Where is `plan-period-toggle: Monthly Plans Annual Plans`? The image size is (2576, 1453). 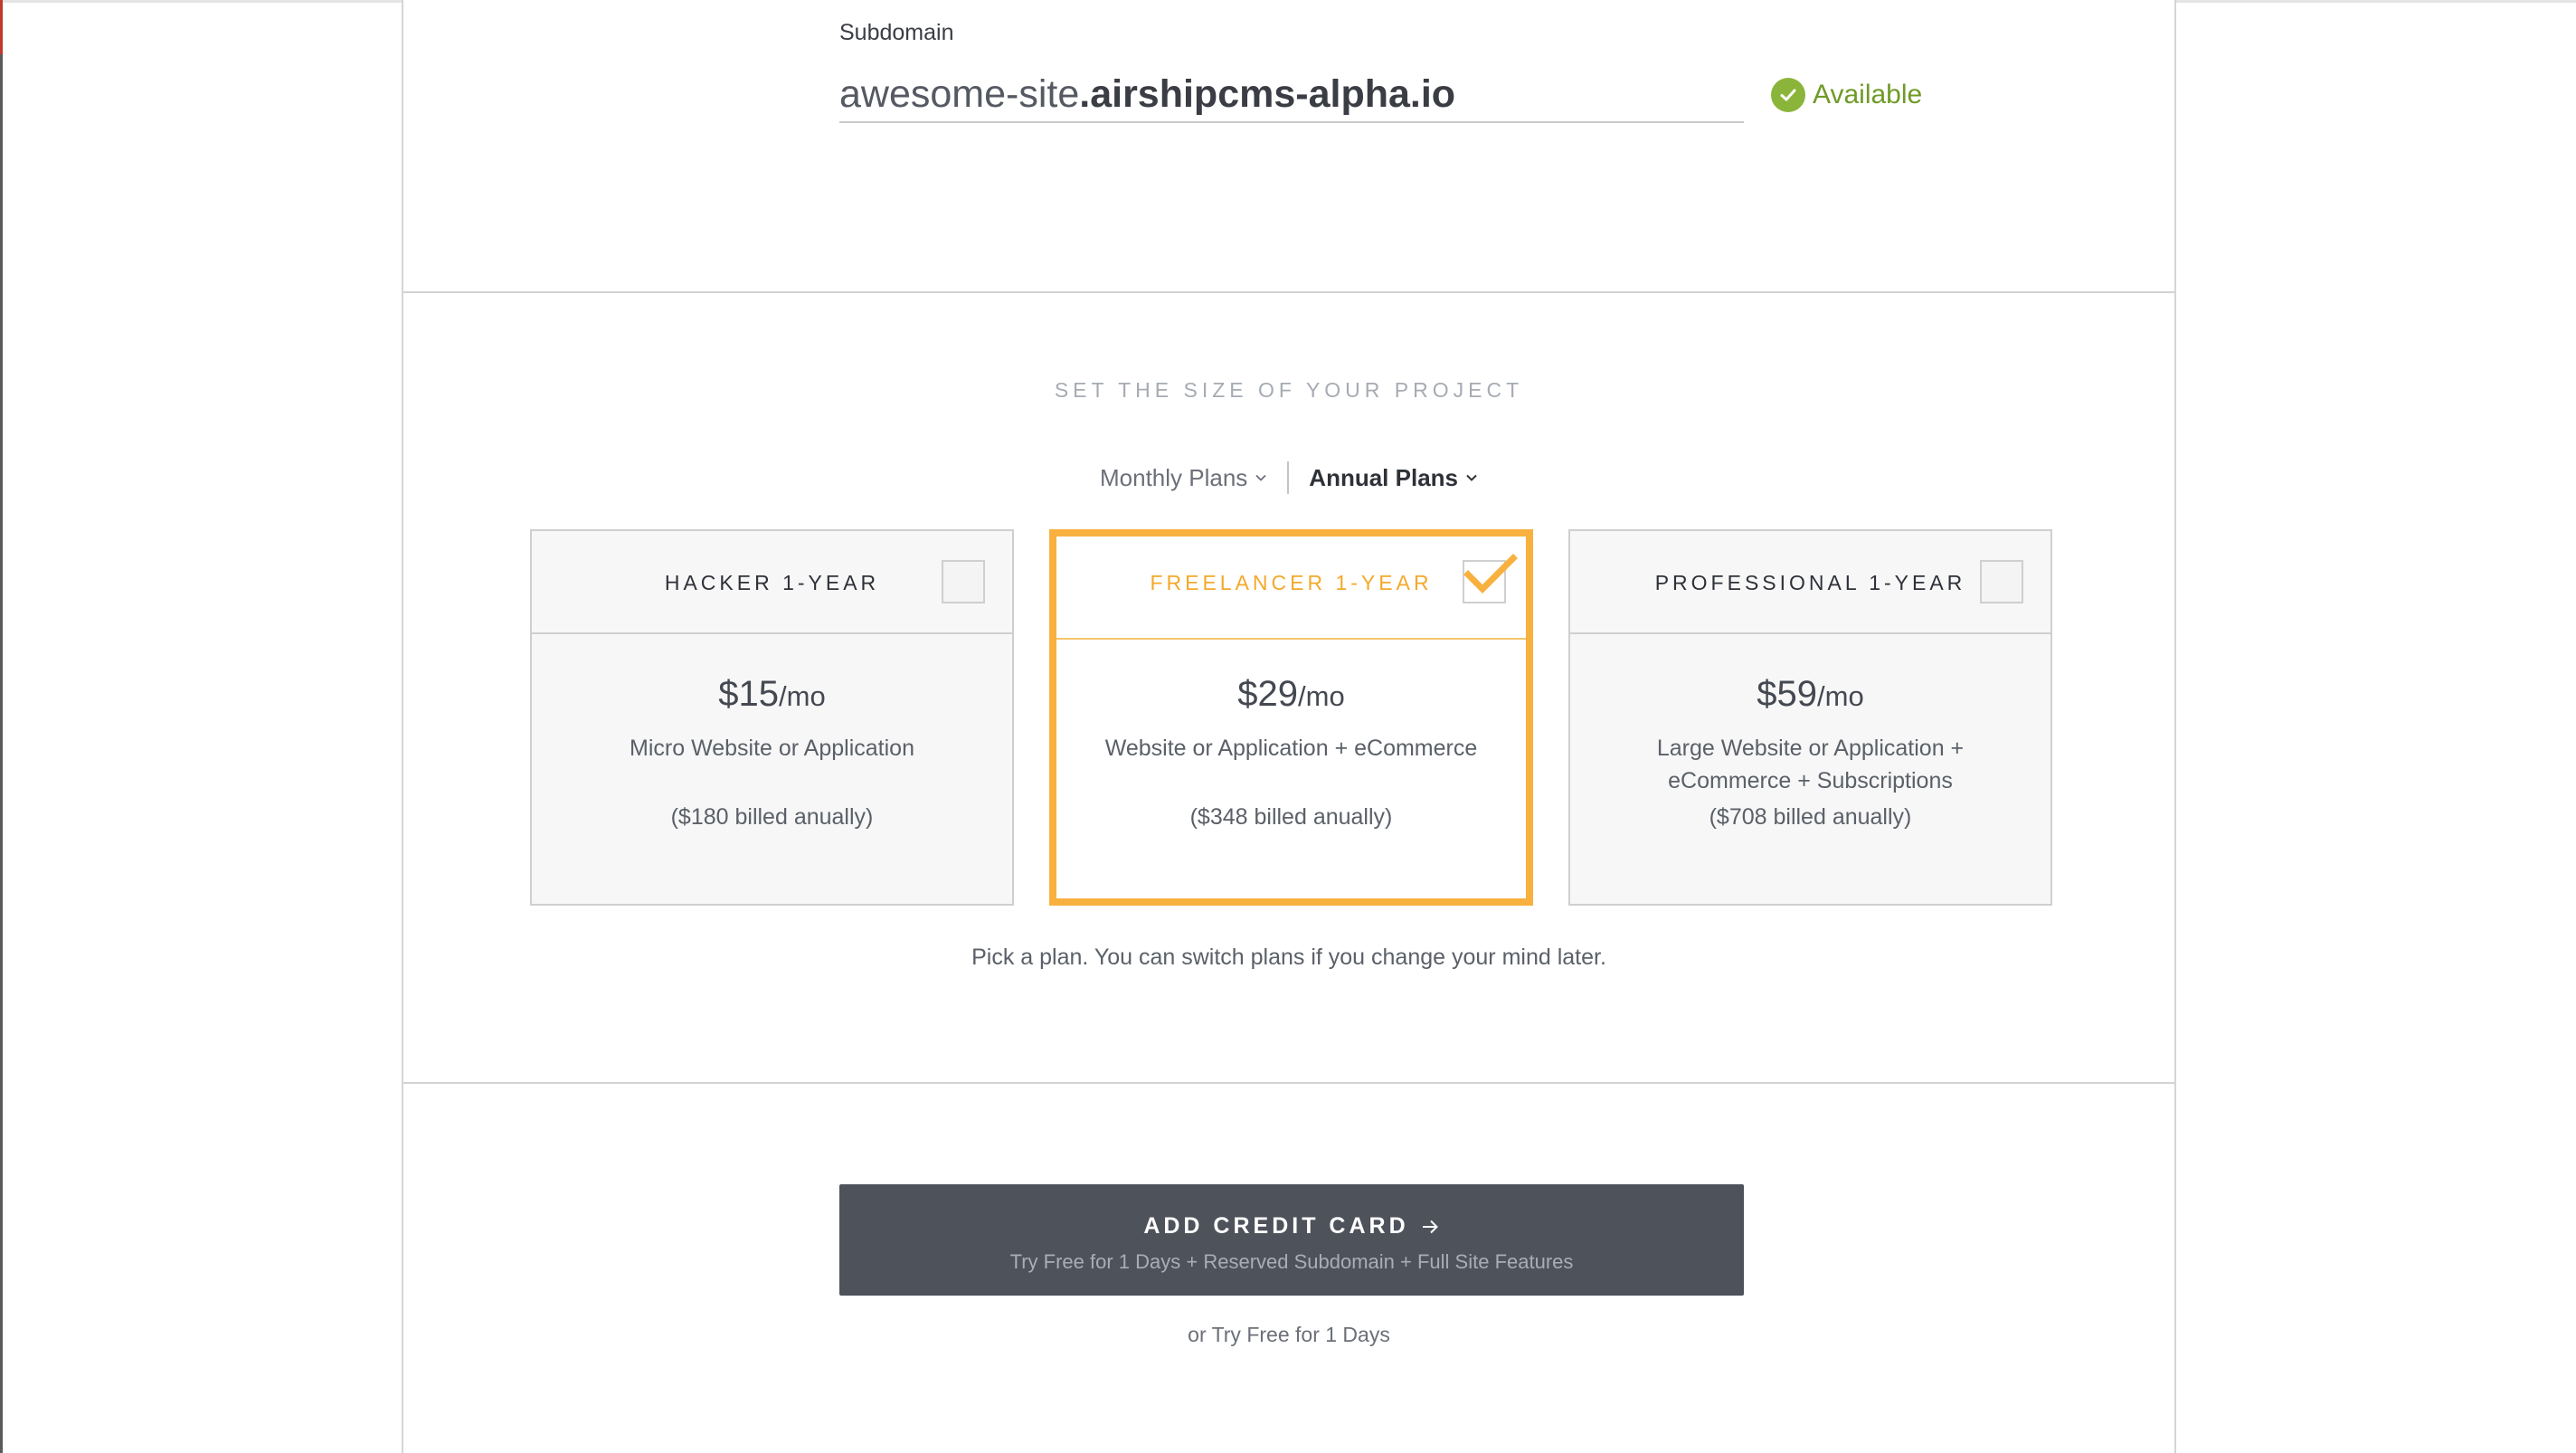
plan-period-toggle: Monthly Plans Annual Plans is located at coordinates (1289, 477).